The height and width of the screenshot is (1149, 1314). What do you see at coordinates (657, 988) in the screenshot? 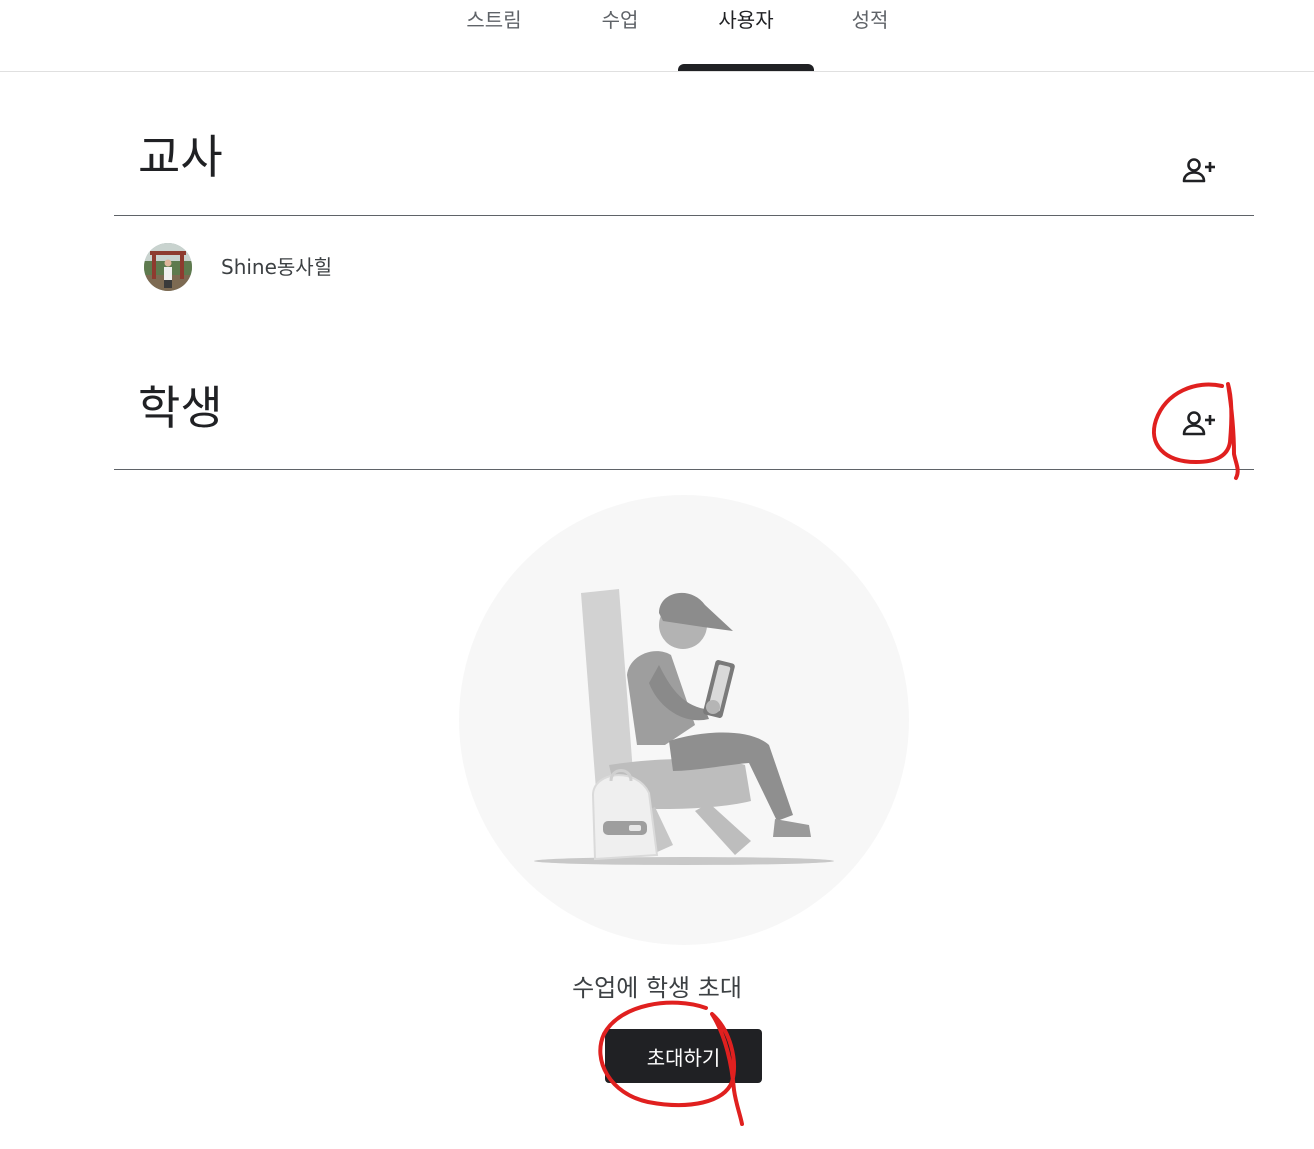
I see `empty-state-message: 수업에 학생 초대` at bounding box center [657, 988].